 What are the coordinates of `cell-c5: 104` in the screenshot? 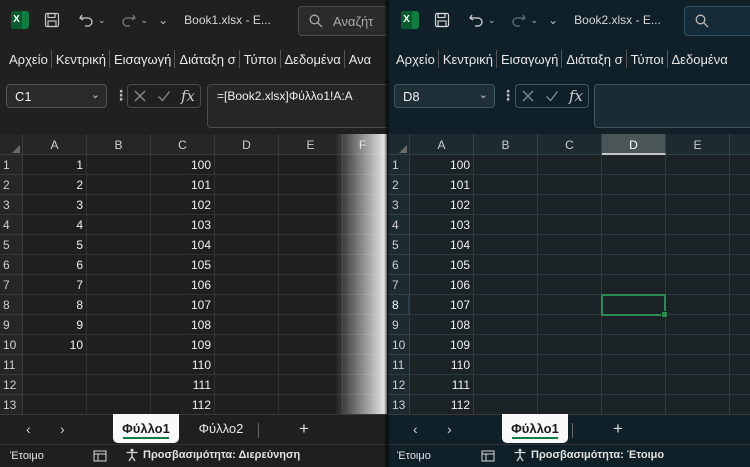 It's located at (183, 245).